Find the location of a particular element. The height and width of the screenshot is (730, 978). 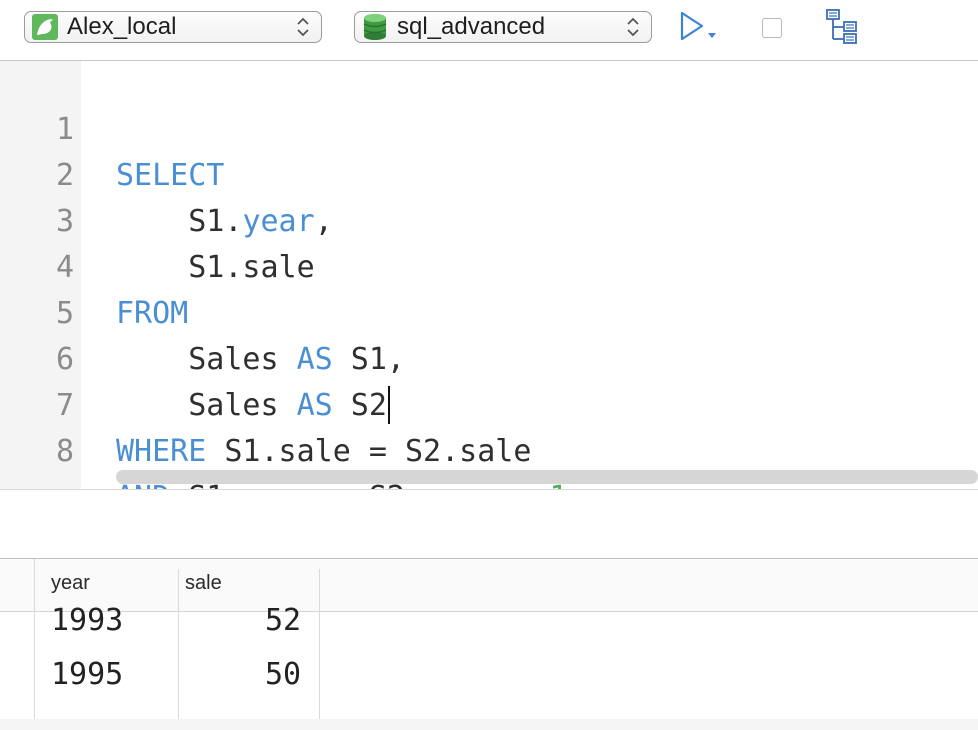

cell-sale: 52 is located at coordinates (283, 621).